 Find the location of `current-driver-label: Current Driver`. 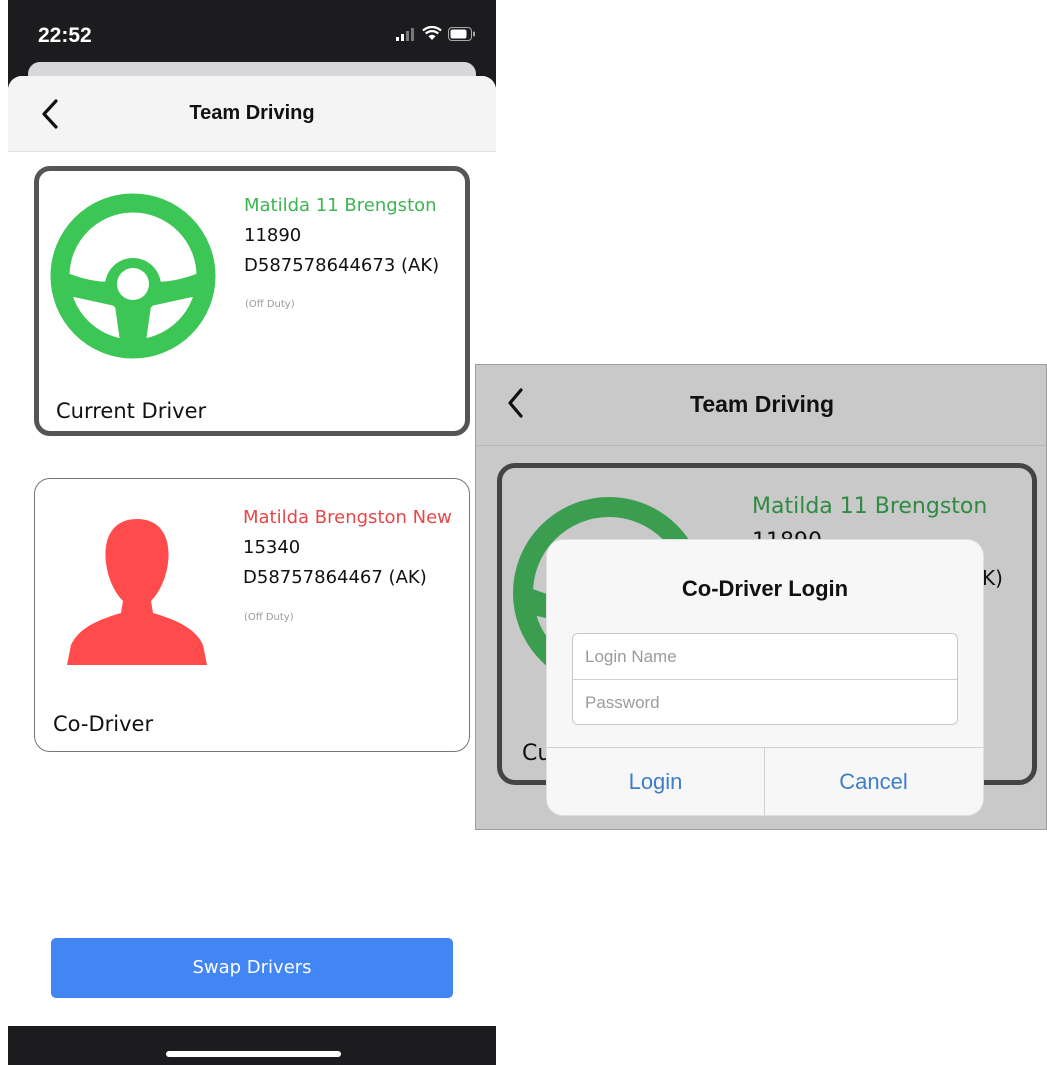

current-driver-label: Current Driver is located at coordinates (131, 411).